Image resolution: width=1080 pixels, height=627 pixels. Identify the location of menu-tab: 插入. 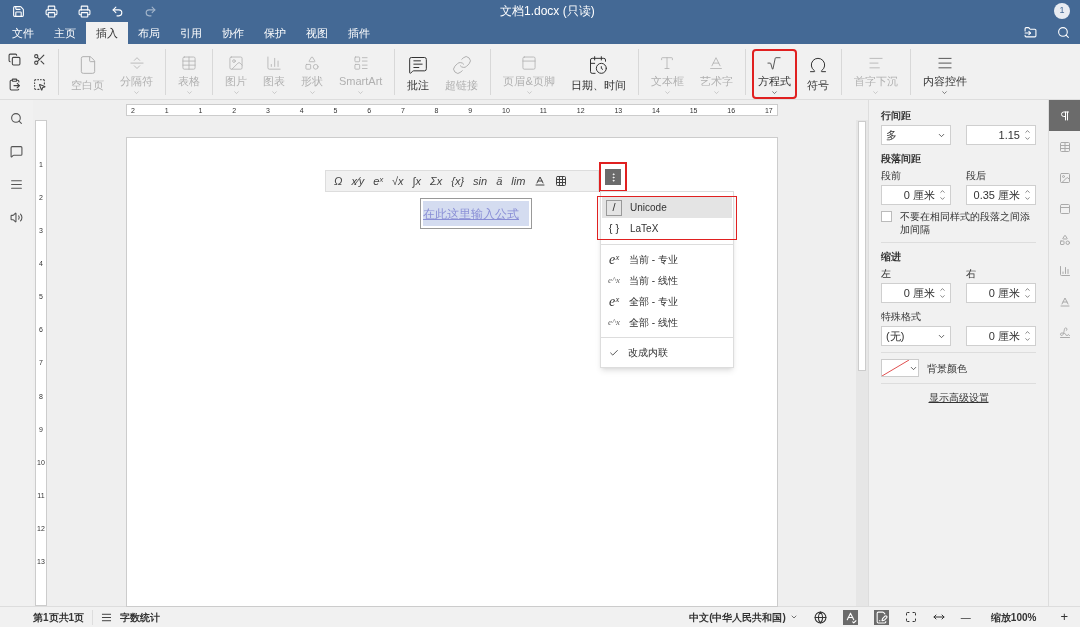
(107, 33).